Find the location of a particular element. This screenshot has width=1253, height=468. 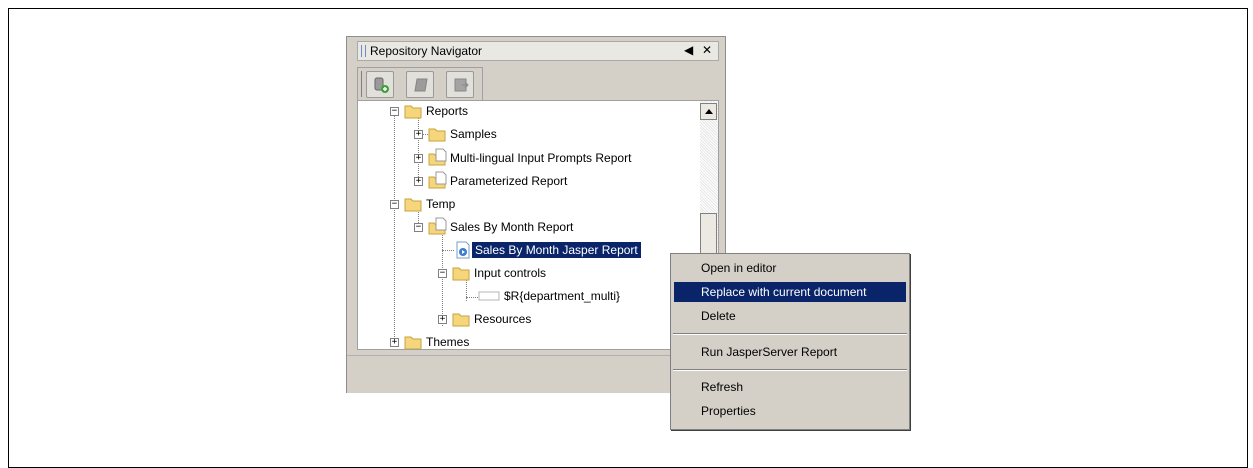

menu-item-label: Replace with current document is located at coordinates (784, 292).